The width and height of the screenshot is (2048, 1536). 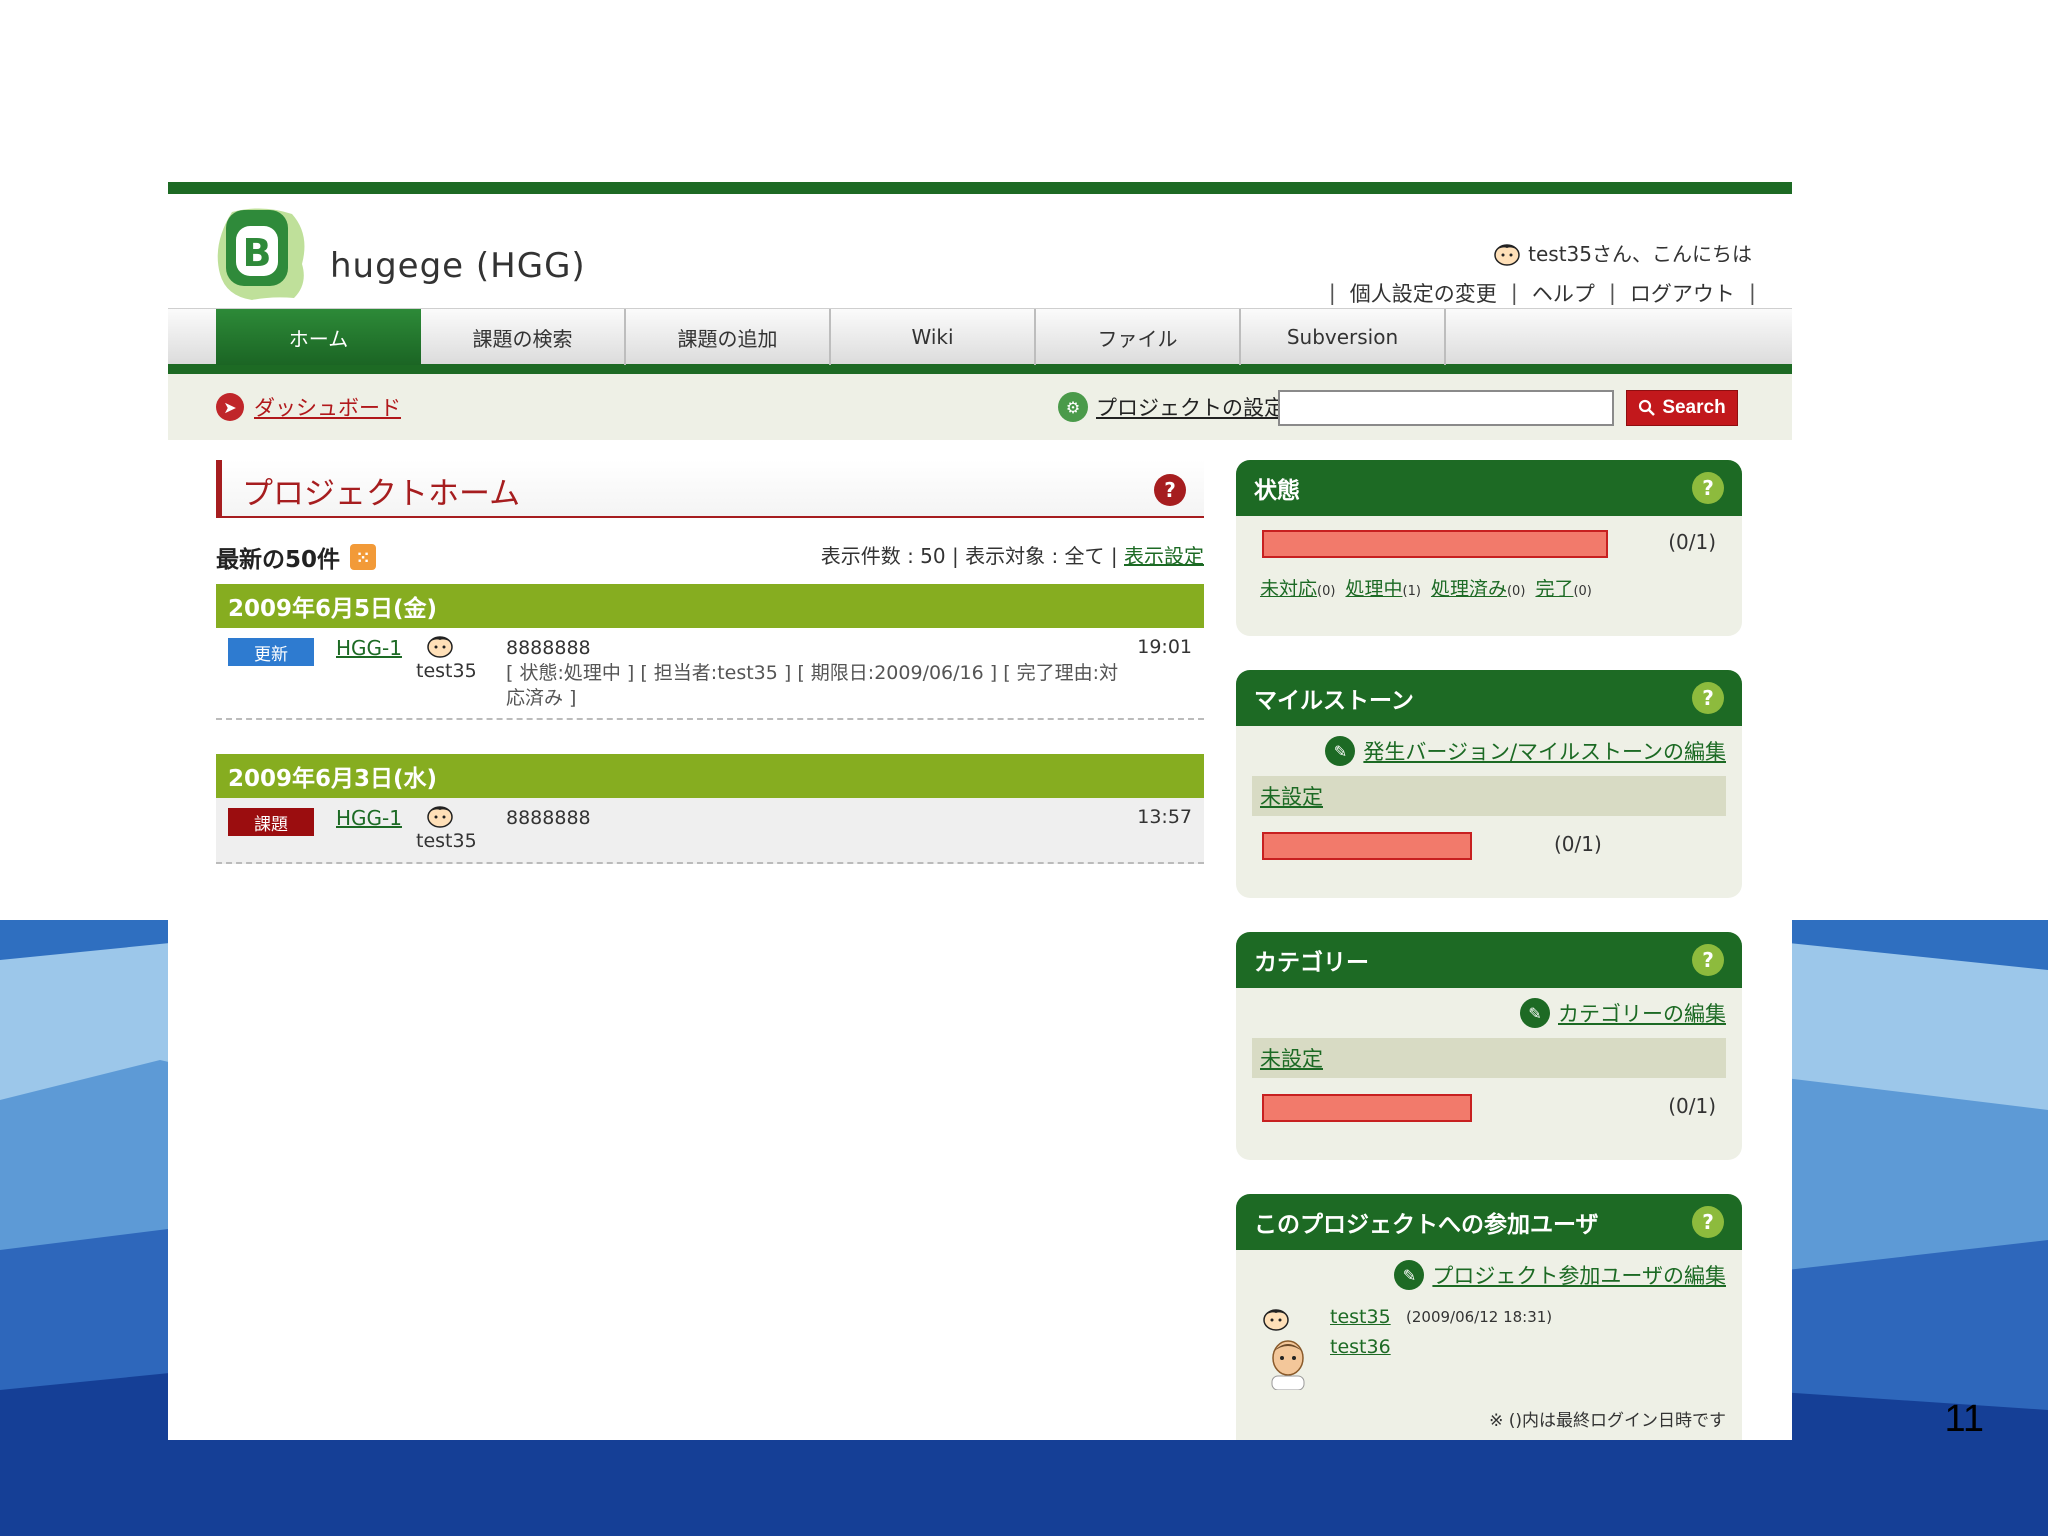 I want to click on tab-subversion: Subversion, so click(x=1343, y=337).